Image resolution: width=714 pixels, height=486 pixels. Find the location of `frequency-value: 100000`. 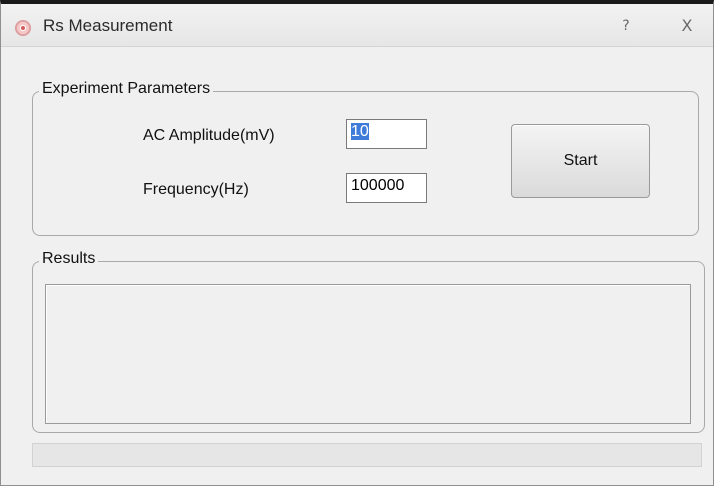

frequency-value: 100000 is located at coordinates (378, 185).